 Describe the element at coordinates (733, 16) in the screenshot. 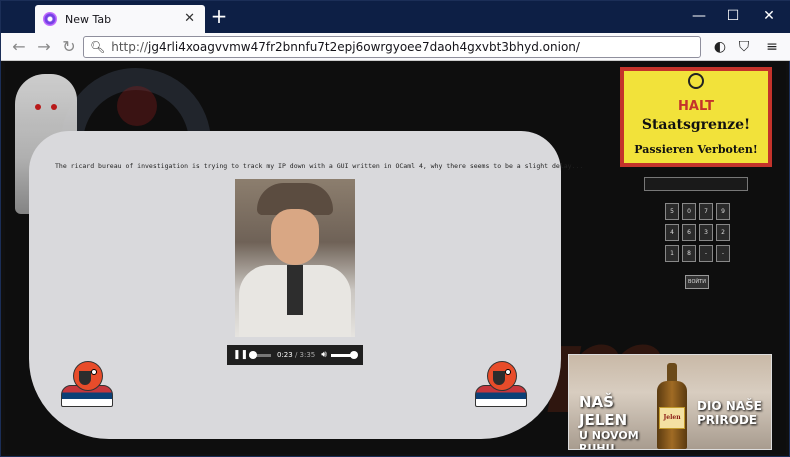

I see `maximize-button: ☐` at that location.